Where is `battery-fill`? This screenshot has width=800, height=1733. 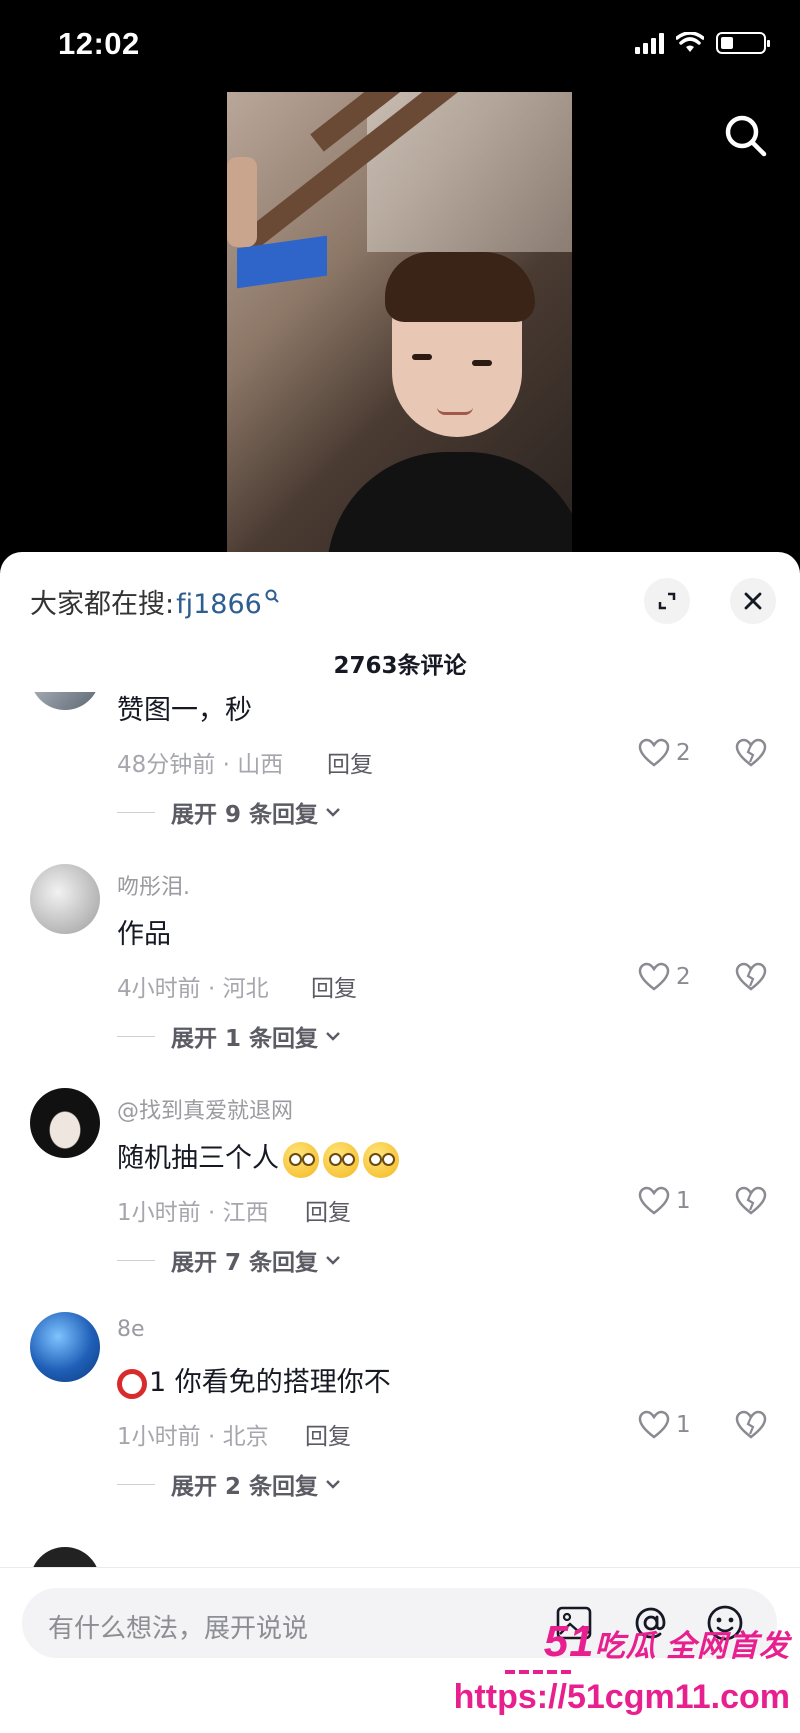
battery-fill is located at coordinates (727, 43).